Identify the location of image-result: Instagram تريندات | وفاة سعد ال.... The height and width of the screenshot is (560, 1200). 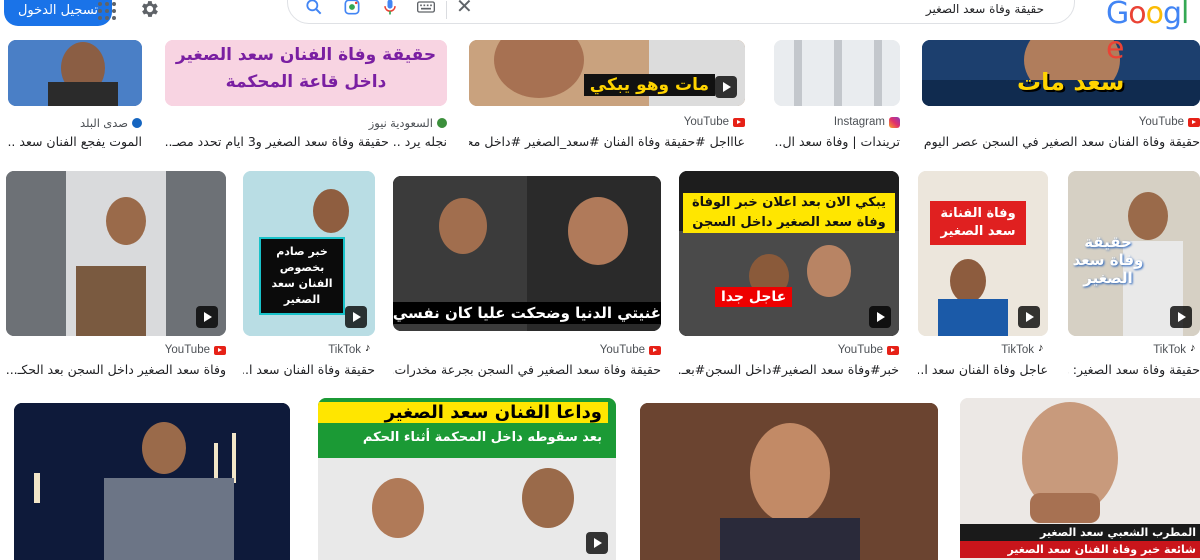
(837, 95).